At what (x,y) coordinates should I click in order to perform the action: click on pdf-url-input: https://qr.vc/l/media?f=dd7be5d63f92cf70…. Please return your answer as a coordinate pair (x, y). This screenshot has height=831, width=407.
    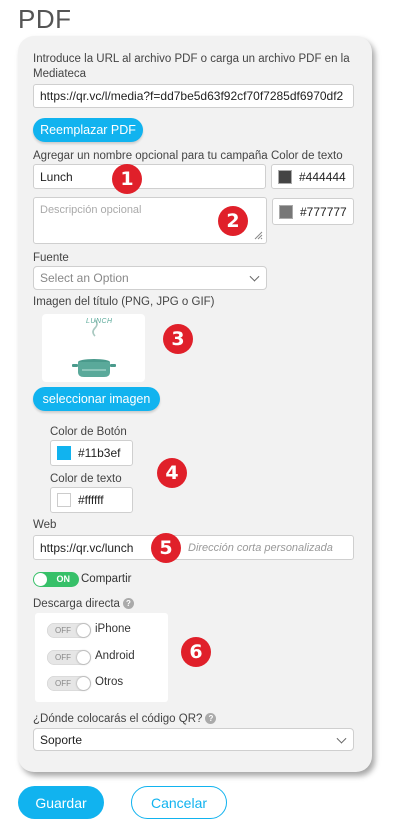
    Looking at the image, I should click on (193, 96).